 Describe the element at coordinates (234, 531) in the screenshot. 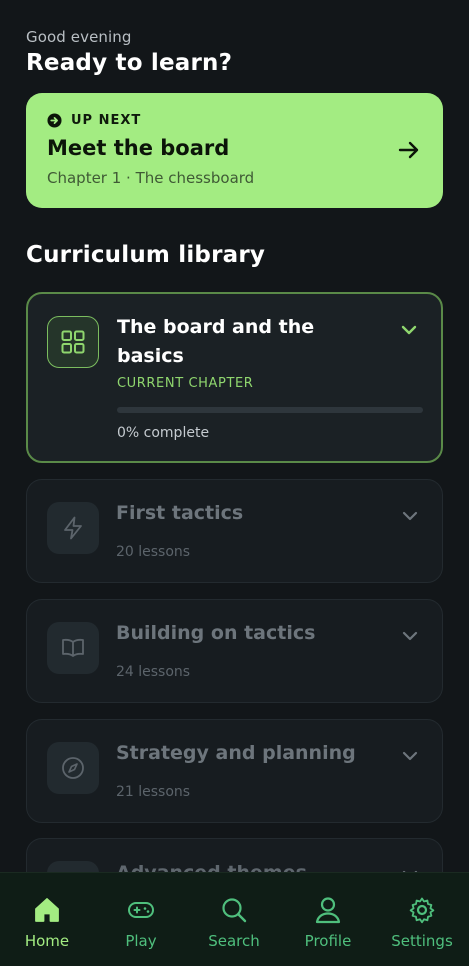

I see `chapter-card: First tactics 20 lessons` at that location.